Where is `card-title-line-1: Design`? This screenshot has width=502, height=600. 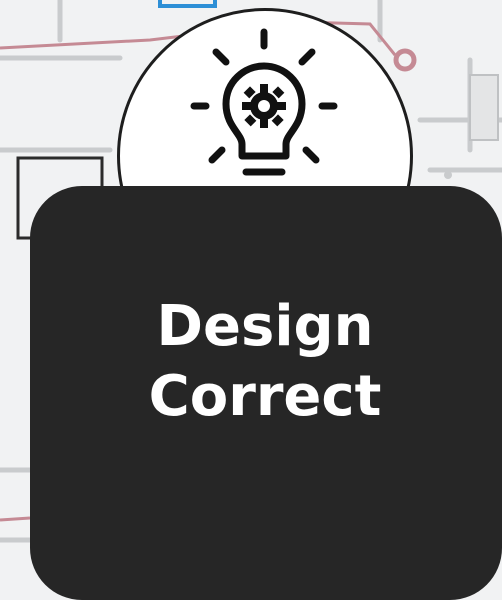 card-title-line-1: Design is located at coordinates (265, 326).